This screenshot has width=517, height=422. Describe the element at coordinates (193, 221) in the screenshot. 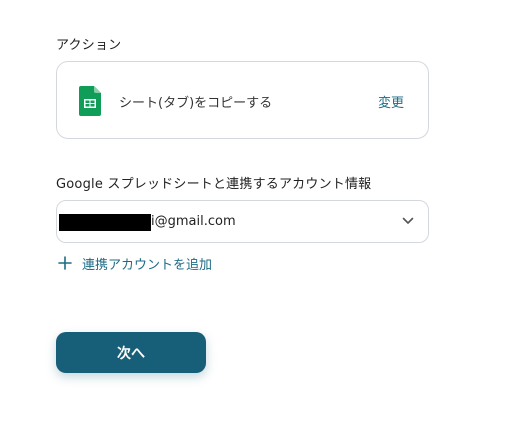

I see `selected-account-email: i@gmail.com` at that location.